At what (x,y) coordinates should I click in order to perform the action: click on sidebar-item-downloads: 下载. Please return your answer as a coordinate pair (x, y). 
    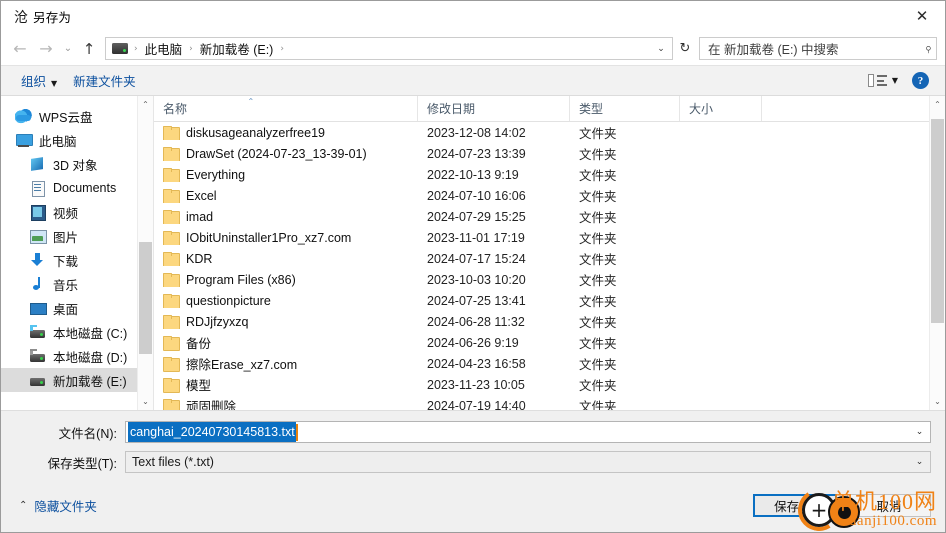
    Looking at the image, I should click on (69, 260).